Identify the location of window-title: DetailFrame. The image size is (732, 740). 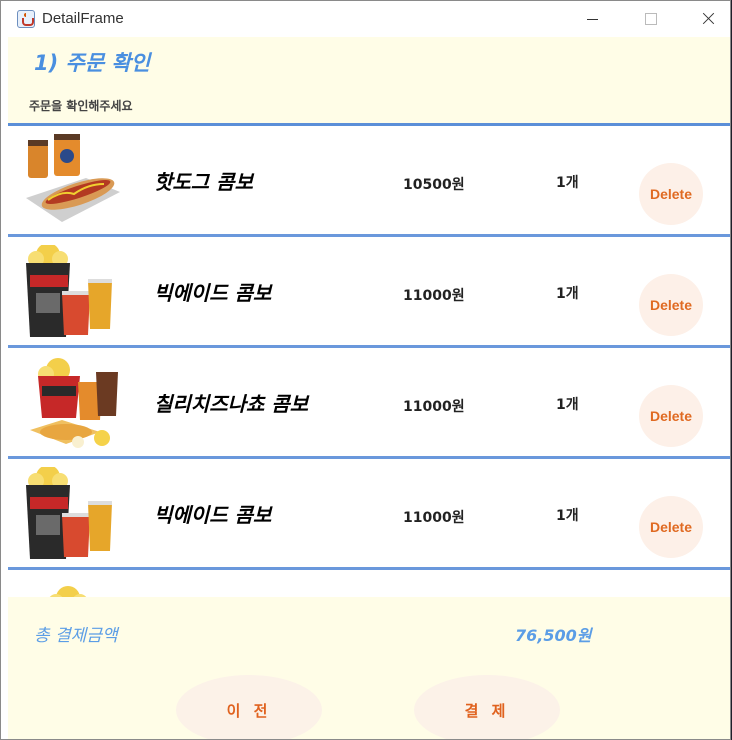
(83, 18).